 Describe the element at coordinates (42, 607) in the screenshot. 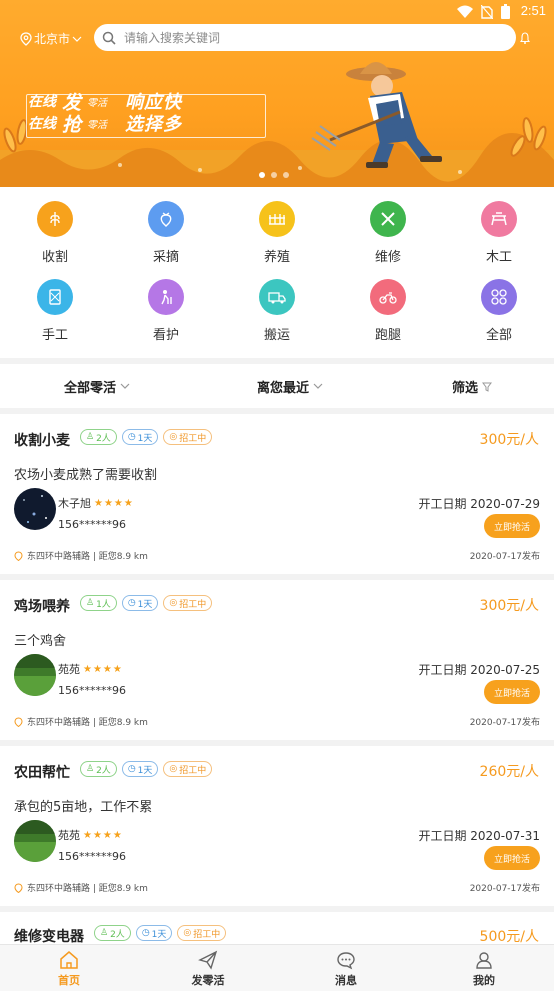

I see `job-title: 鸡场喂养` at that location.